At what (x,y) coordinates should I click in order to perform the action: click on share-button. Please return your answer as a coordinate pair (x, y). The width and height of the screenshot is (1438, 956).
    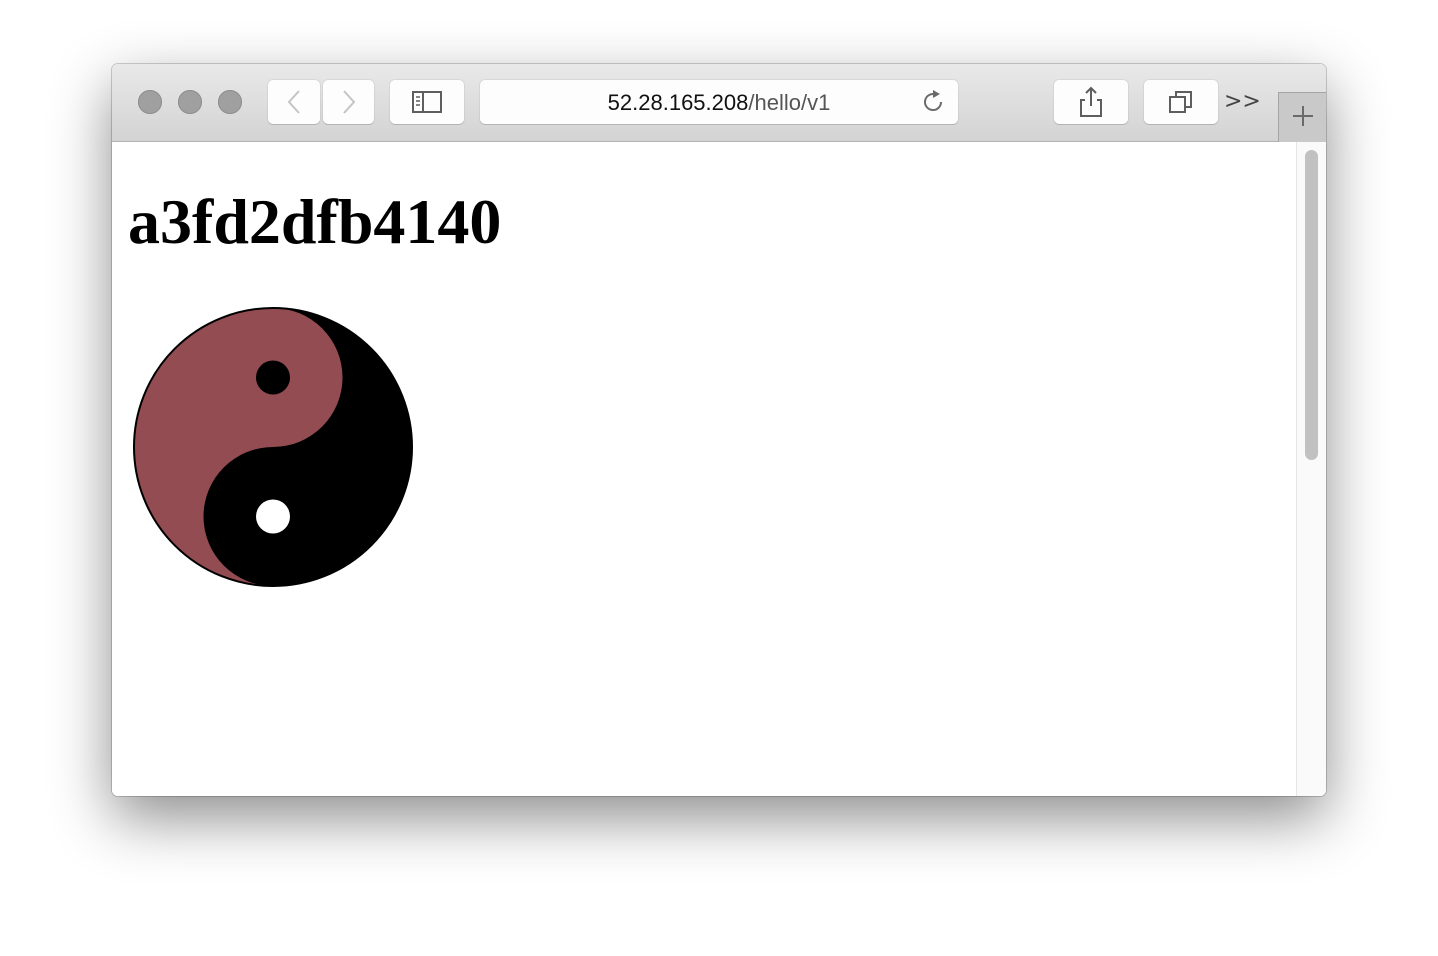
    Looking at the image, I should click on (1091, 102).